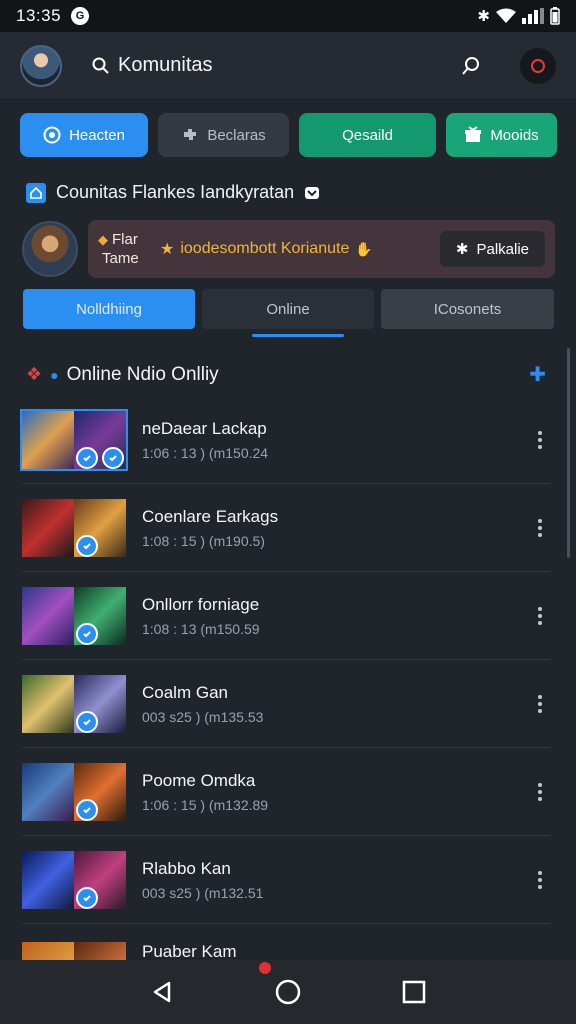  I want to click on flame-icon: ◆, so click(103, 239).